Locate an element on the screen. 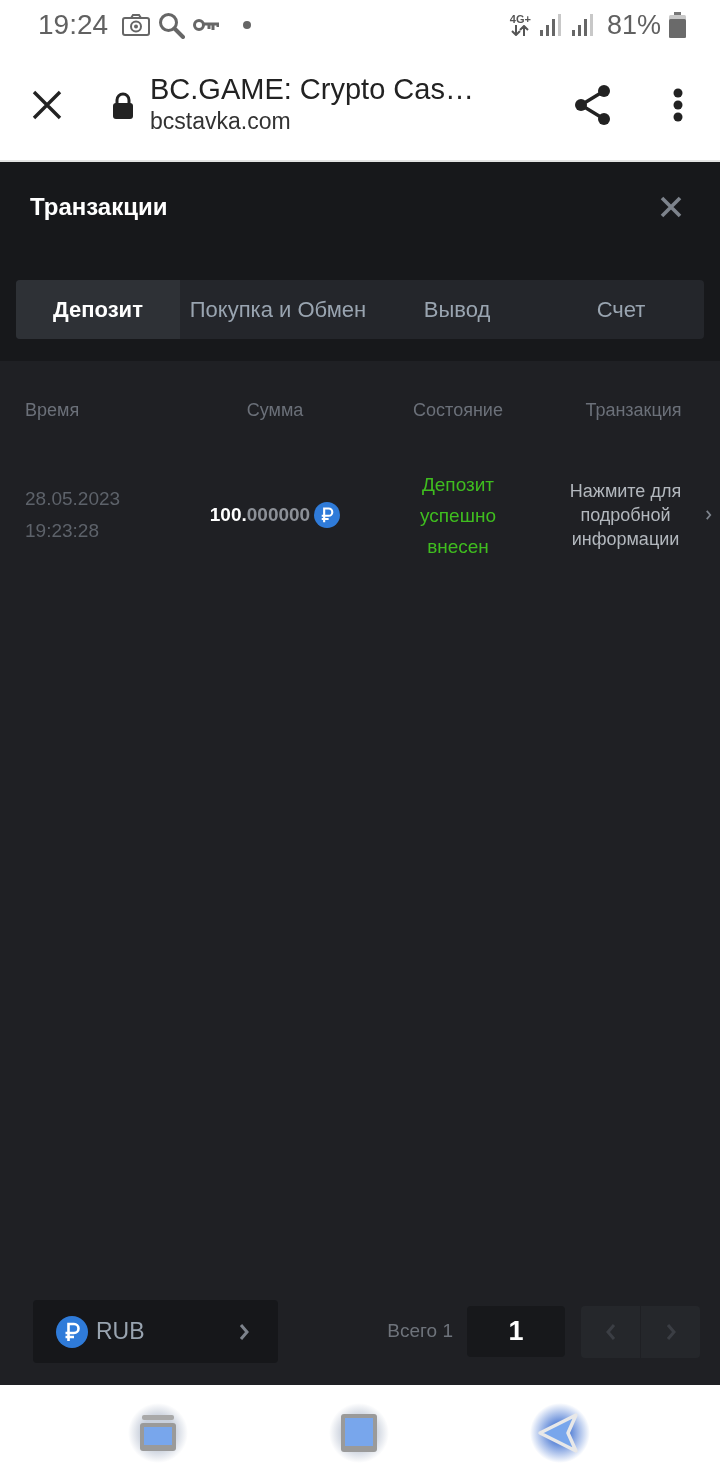  share-icon is located at coordinates (593, 105).